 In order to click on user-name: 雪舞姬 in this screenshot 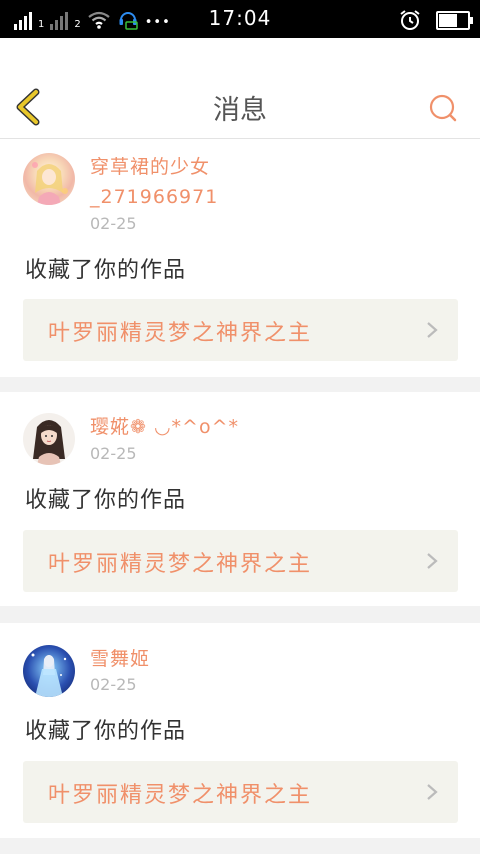, I will do `click(120, 659)`.